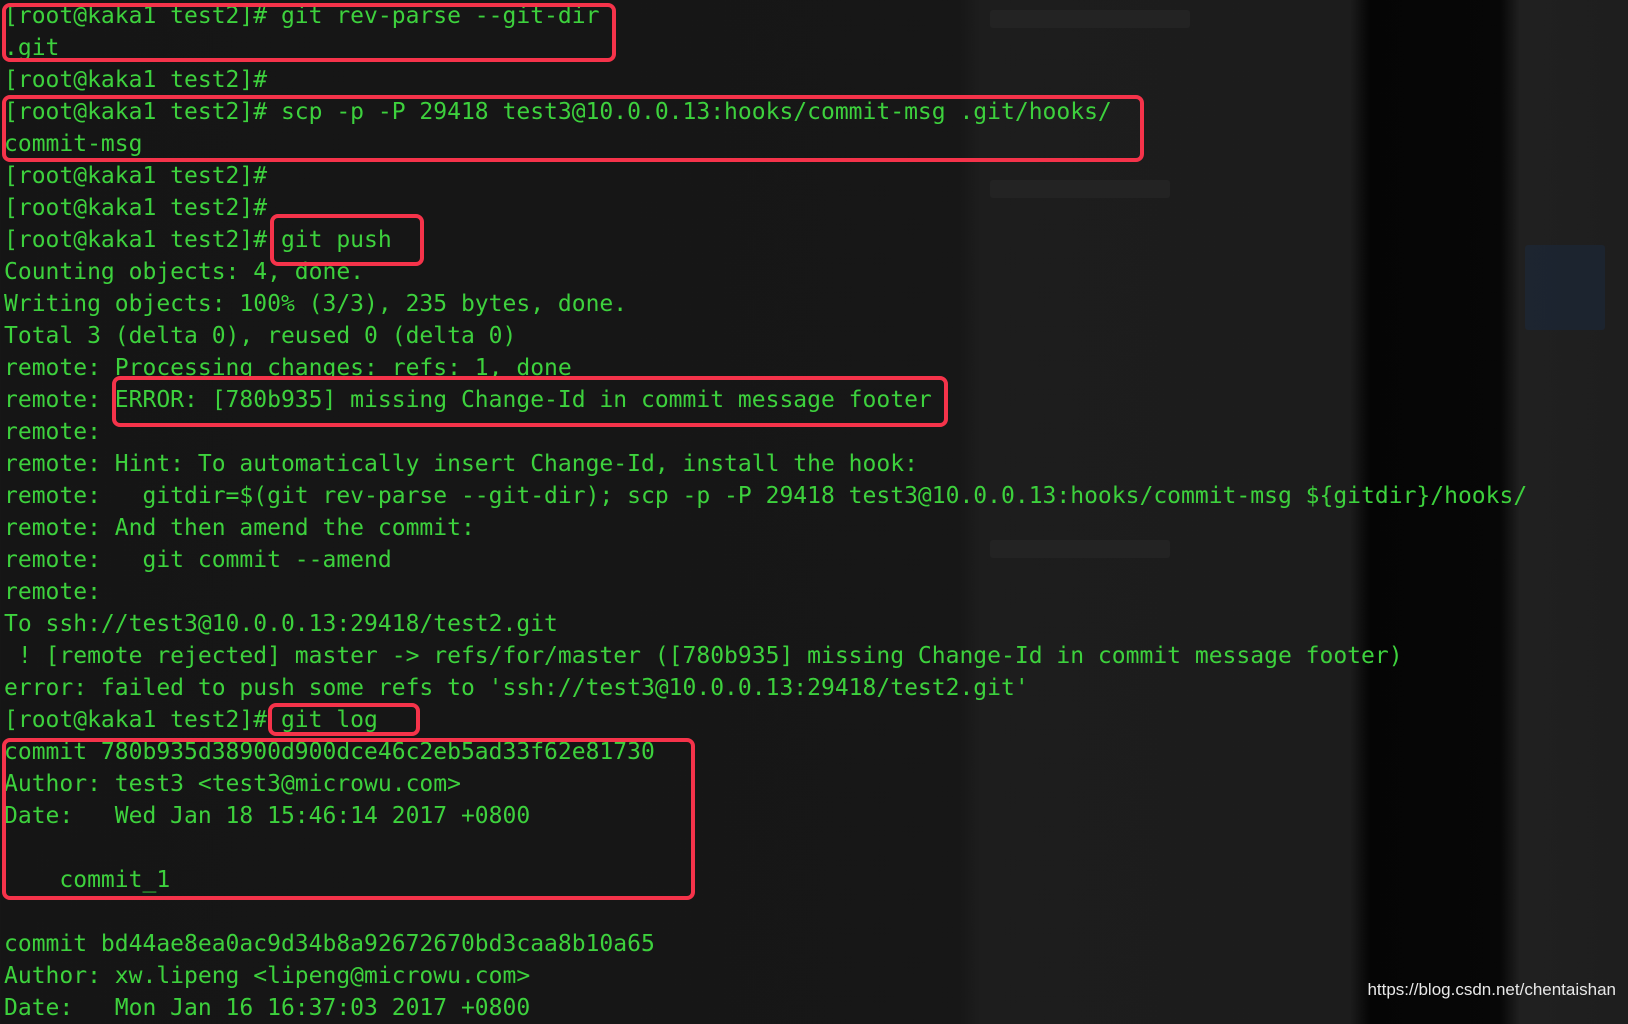 This screenshot has width=1628, height=1024. Describe the element at coordinates (1491, 989) in the screenshot. I see `watermark: https://blog.csdn.net/chentaishan` at that location.